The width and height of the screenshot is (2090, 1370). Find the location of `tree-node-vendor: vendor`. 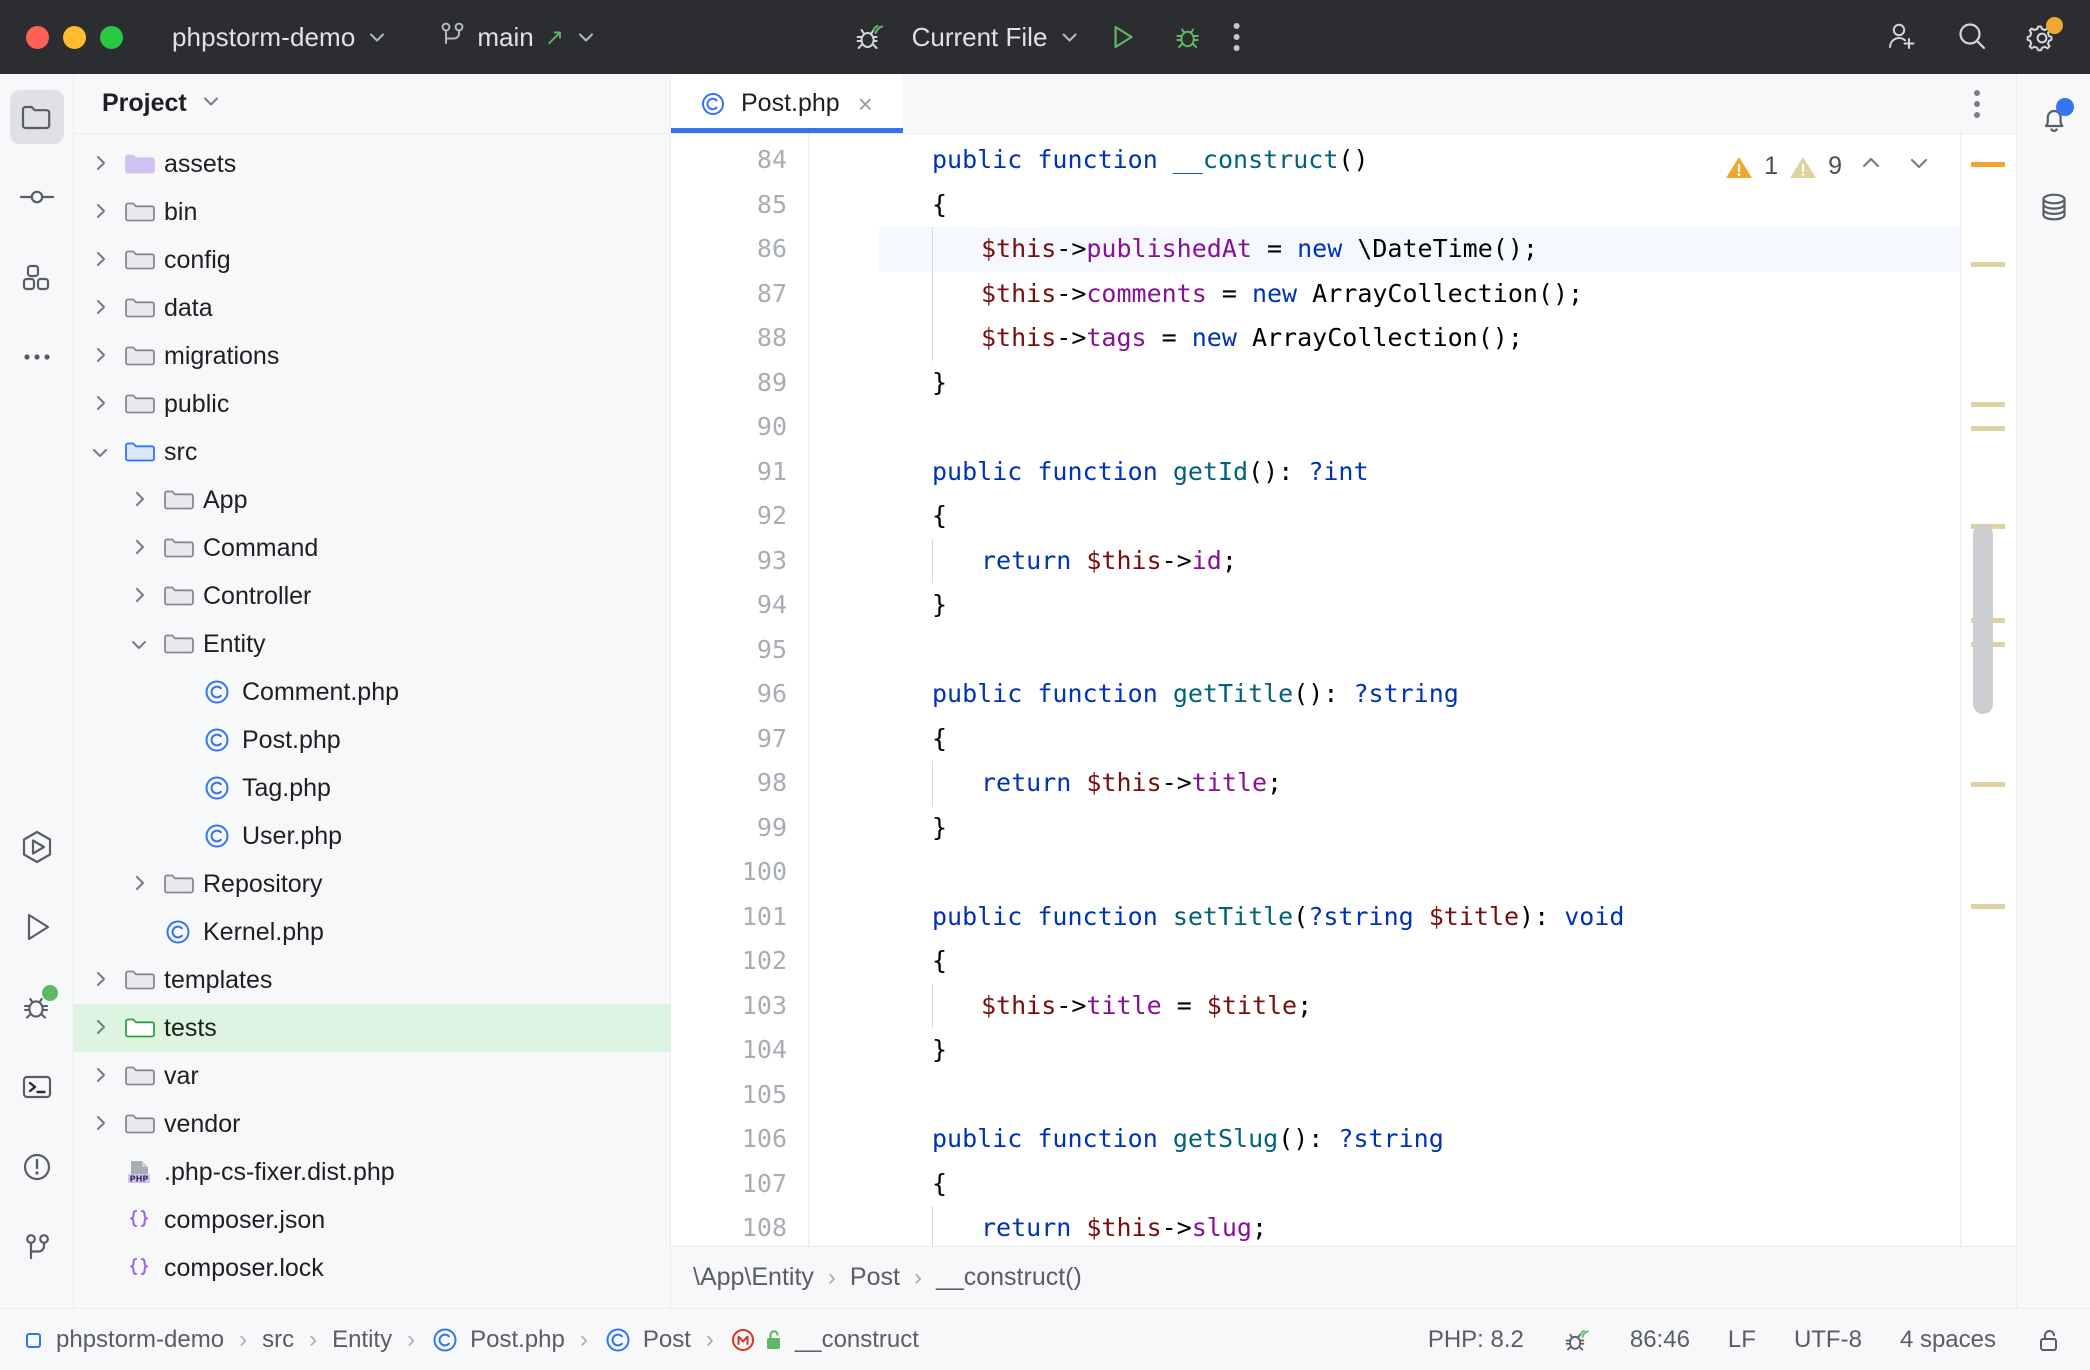

tree-node-vendor: vendor is located at coordinates (372, 1124).